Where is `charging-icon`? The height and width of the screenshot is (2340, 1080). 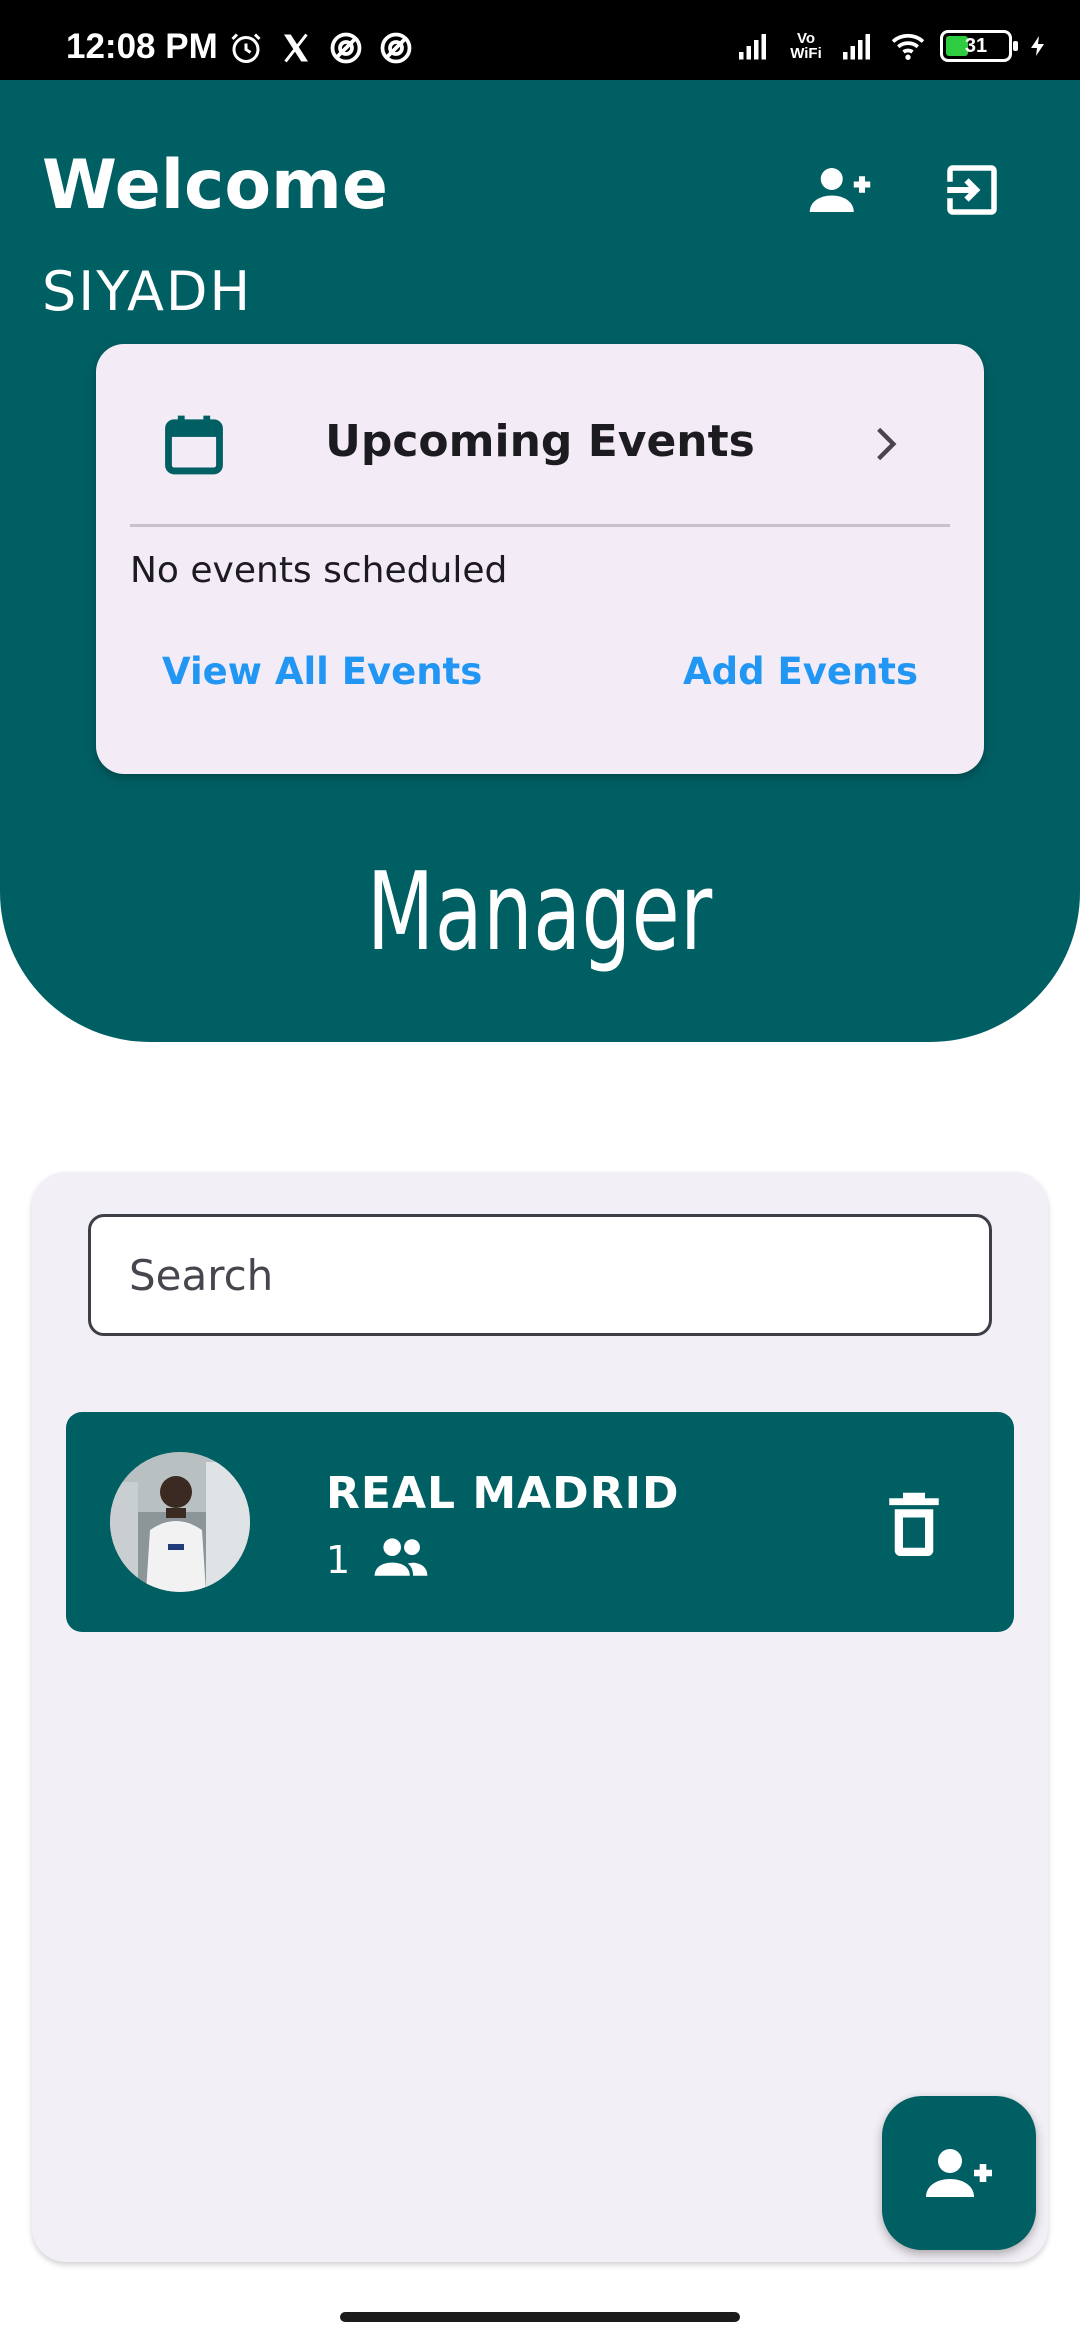 charging-icon is located at coordinates (1037, 46).